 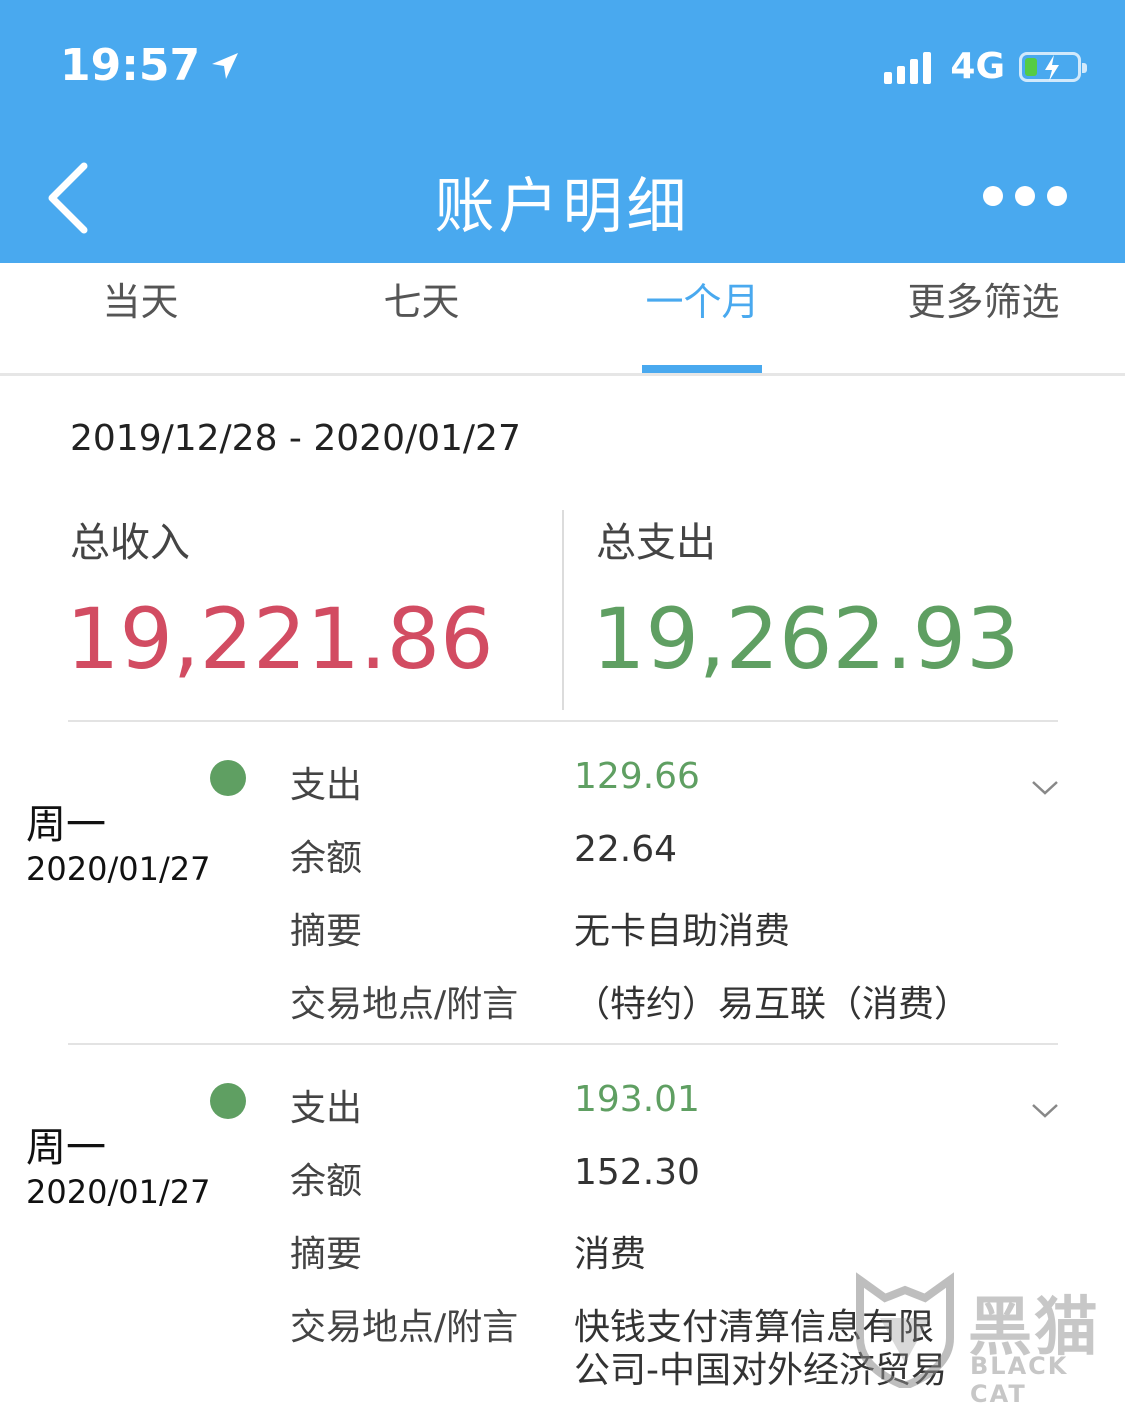 I want to click on expense-label: 总支出, so click(x=656, y=543).